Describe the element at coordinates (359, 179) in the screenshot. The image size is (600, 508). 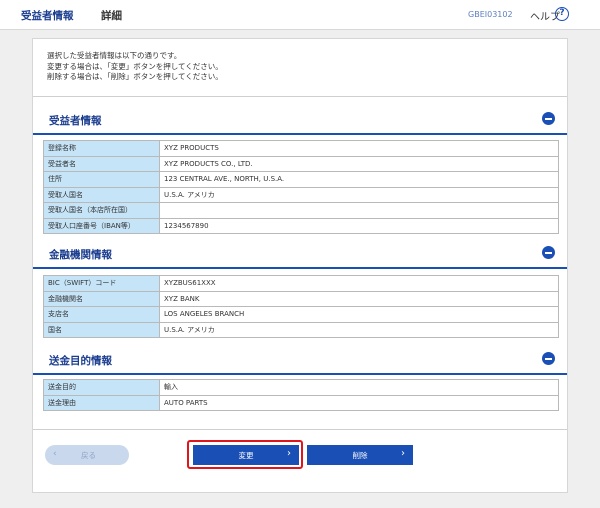
I see `row-value: 123 CENTRAL AVE., NORTH, U.S.A.` at that location.